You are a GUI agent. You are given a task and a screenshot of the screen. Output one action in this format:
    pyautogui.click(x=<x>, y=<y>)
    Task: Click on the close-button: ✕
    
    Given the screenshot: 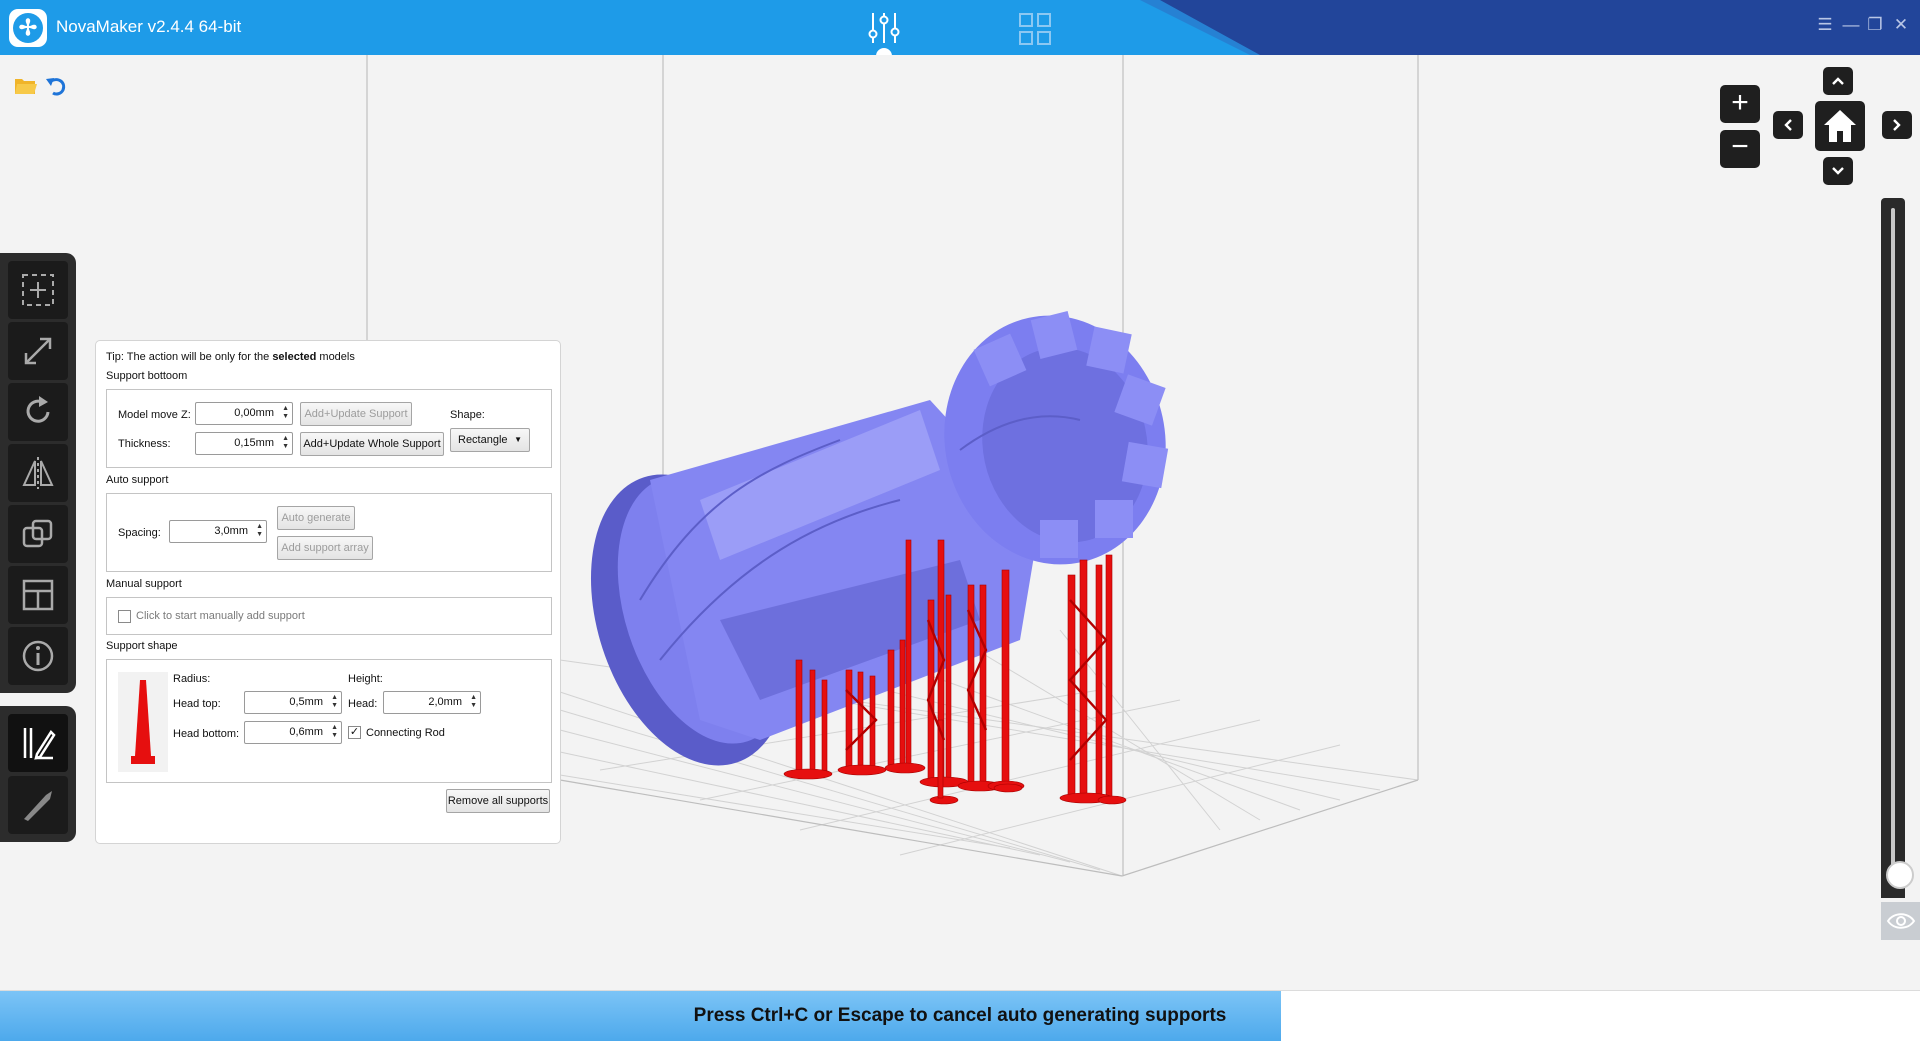 What is the action you would take?
    pyautogui.click(x=1901, y=25)
    